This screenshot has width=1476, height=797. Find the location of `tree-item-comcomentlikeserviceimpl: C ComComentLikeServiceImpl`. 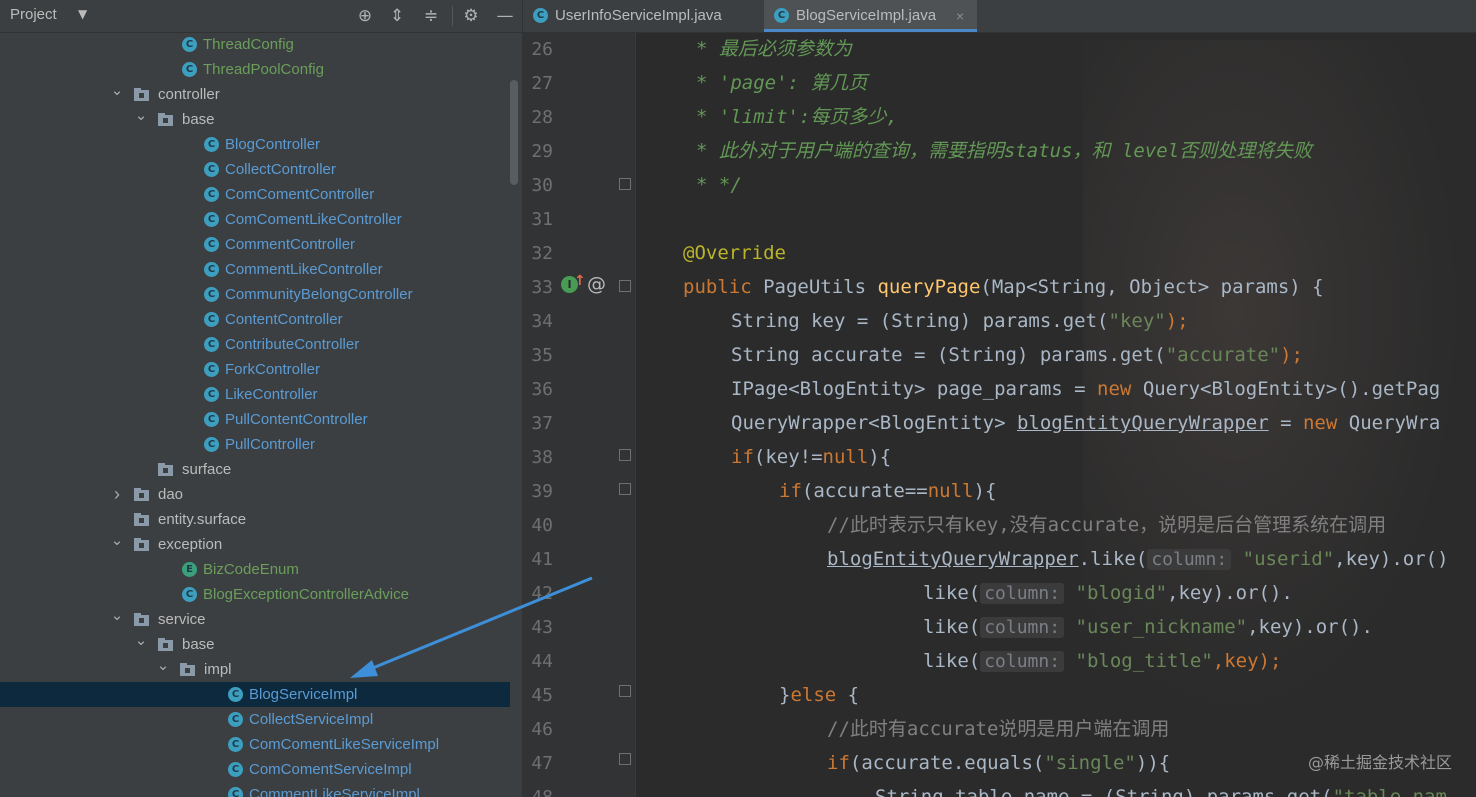

tree-item-comcomentlikeserviceimpl: C ComComentLikeServiceImpl is located at coordinates (255, 744).